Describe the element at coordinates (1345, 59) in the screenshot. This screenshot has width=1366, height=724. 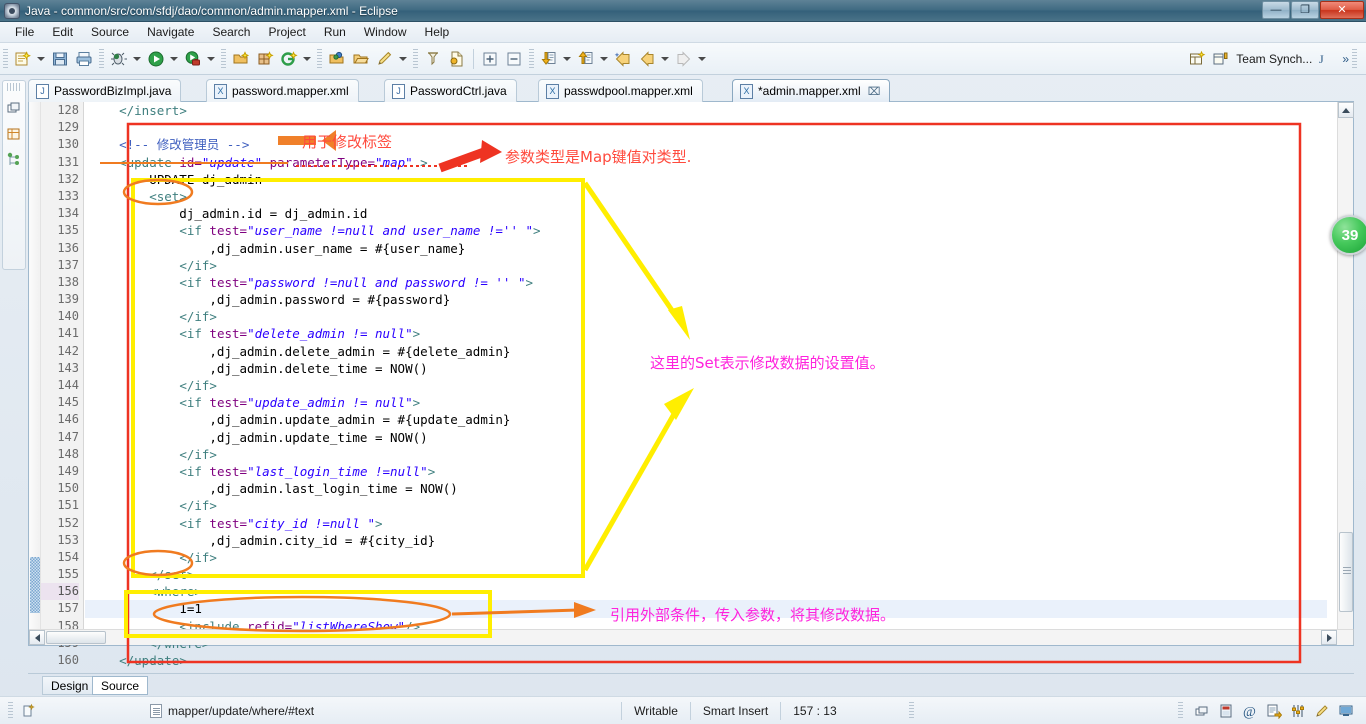
I see `perspective-overflow-icon: »` at that location.